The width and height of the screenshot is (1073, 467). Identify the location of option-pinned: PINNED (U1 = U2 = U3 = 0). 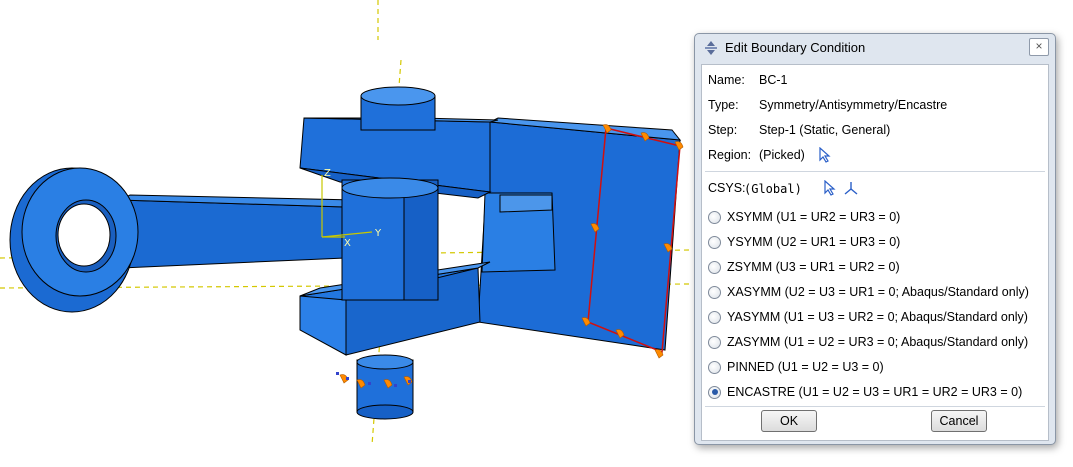
(796, 367).